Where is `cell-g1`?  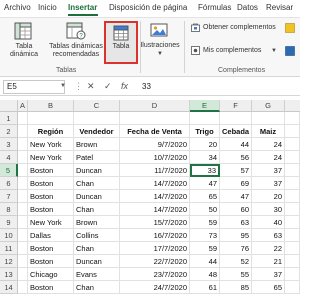 cell-g1 is located at coordinates (268, 118).